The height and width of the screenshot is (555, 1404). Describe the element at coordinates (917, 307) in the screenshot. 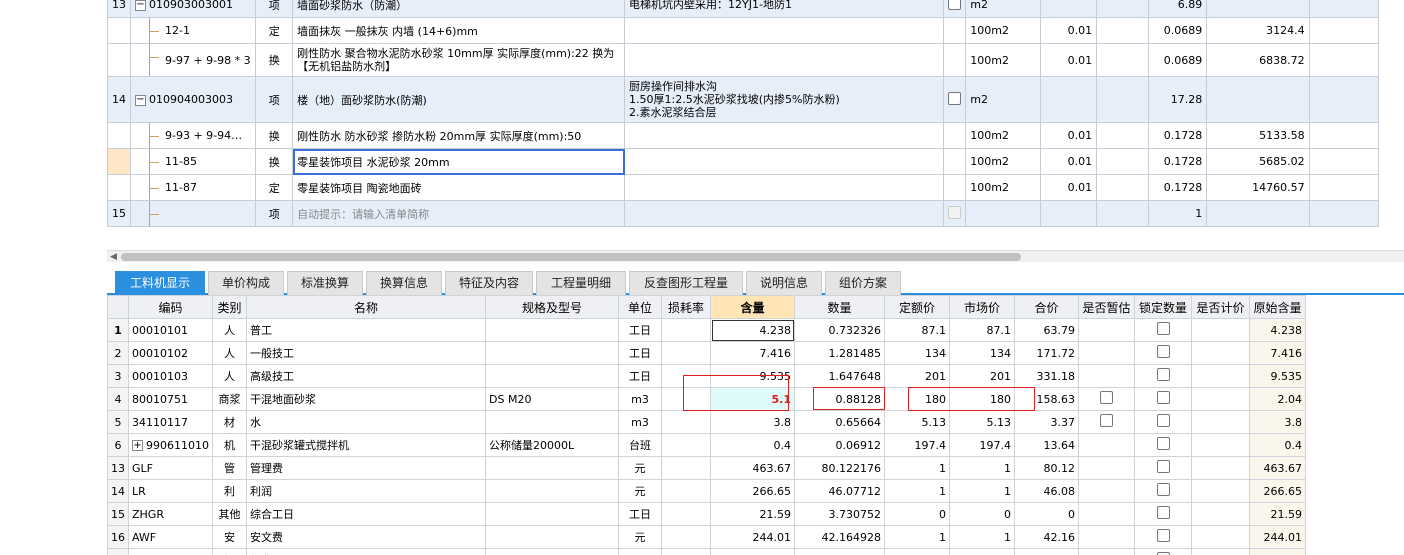

I see `column-header: 定额价` at that location.